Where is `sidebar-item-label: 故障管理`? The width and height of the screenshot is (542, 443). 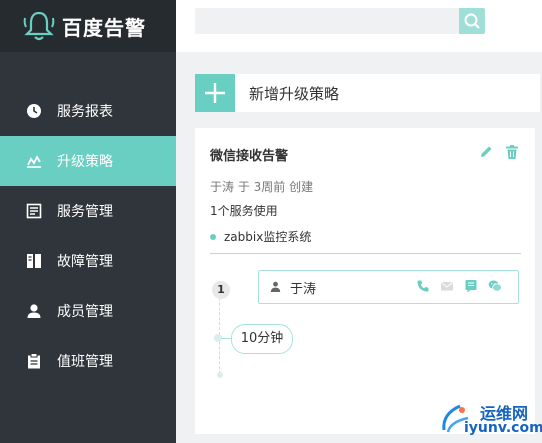 sidebar-item-label: 故障管理 is located at coordinates (85, 262).